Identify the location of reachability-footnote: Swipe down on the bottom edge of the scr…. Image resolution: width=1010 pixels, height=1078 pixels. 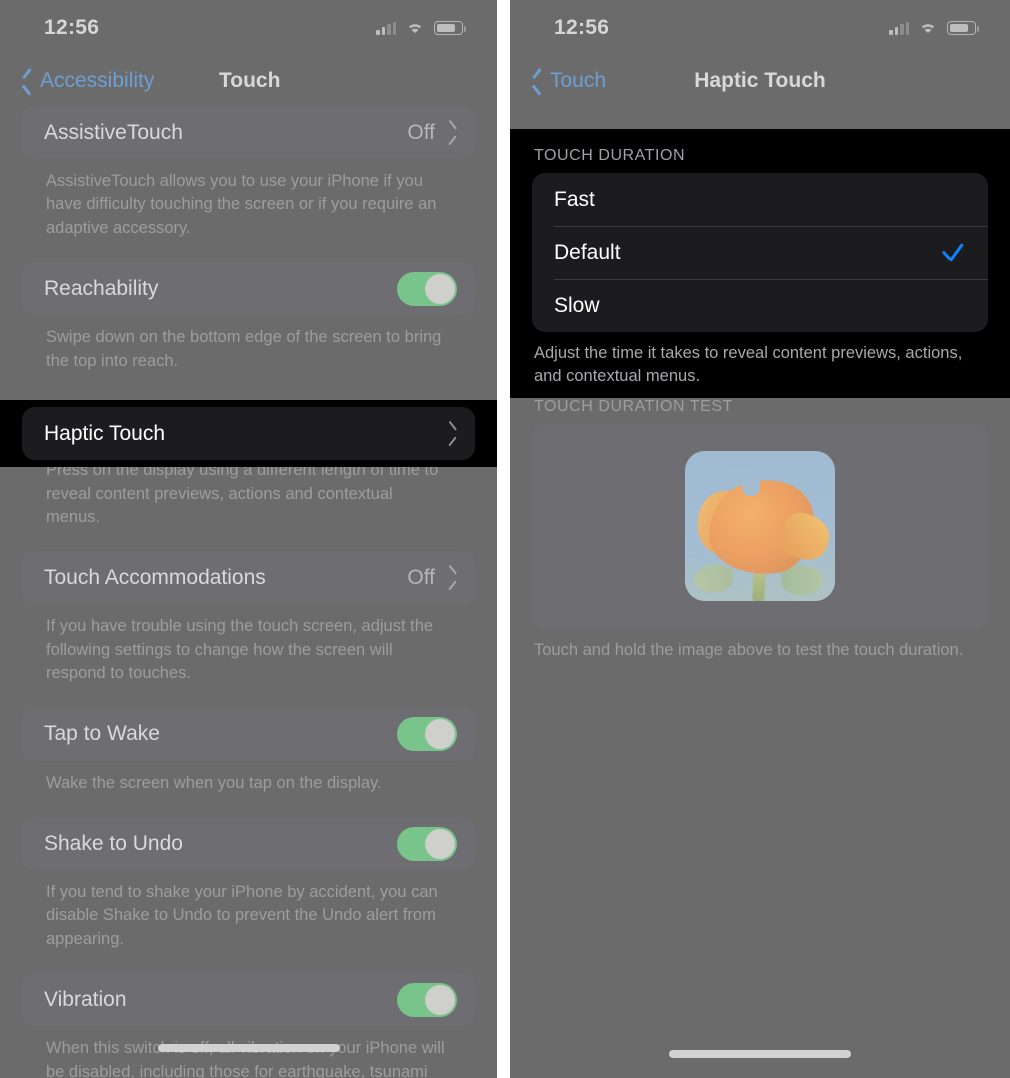
(244, 349).